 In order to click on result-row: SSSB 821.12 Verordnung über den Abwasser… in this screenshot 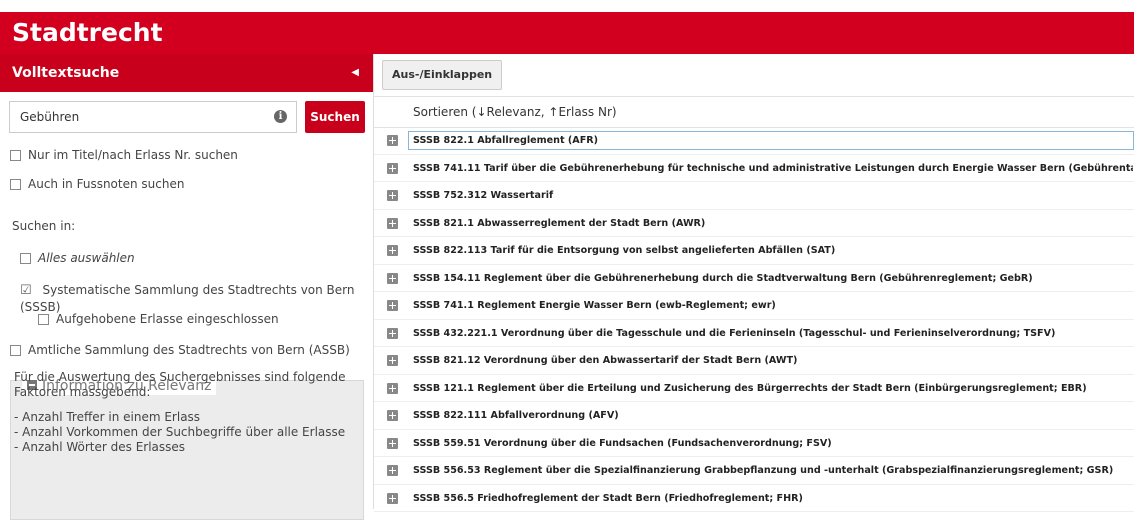, I will do `click(754, 361)`.